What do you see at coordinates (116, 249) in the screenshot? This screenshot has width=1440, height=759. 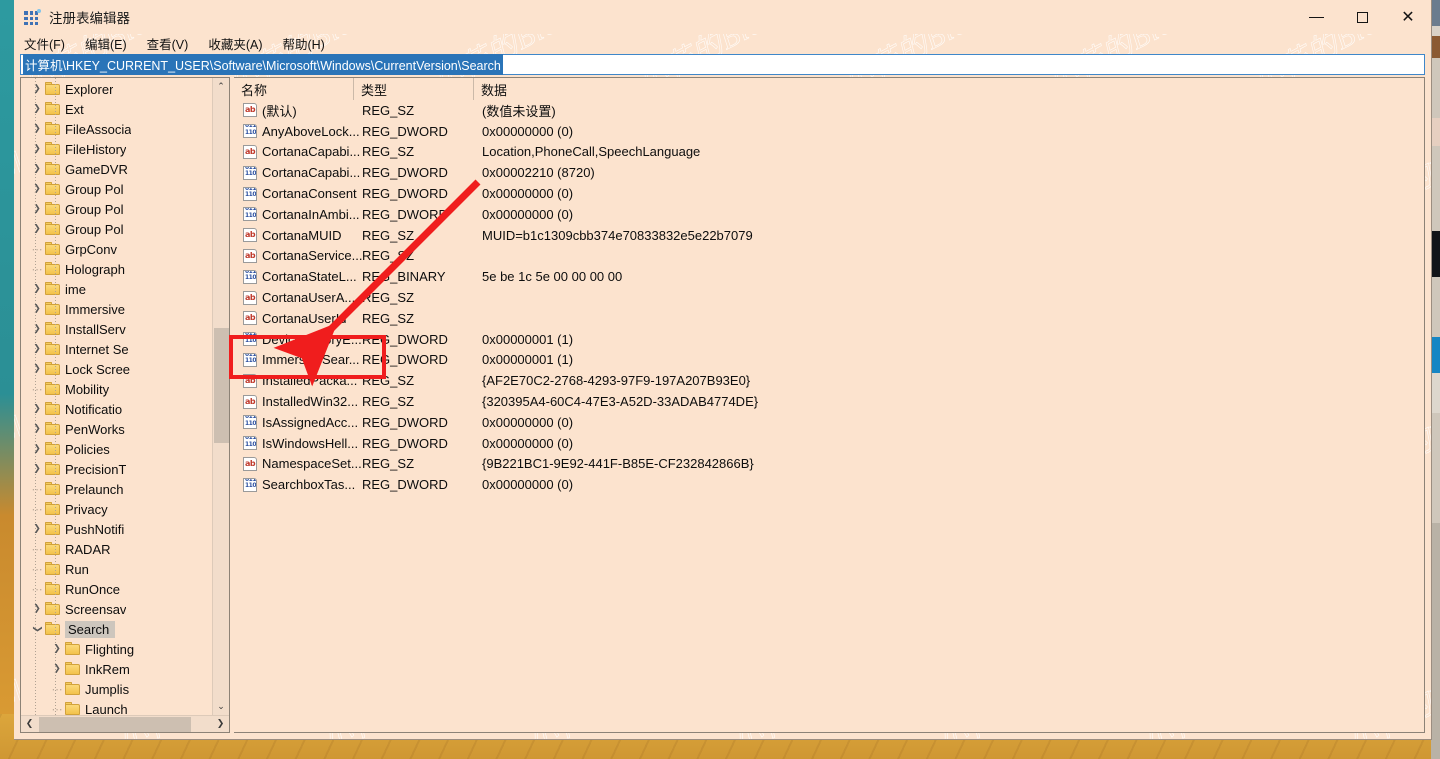 I see `tree-item-grpconv: ⋯ GrpConv` at bounding box center [116, 249].